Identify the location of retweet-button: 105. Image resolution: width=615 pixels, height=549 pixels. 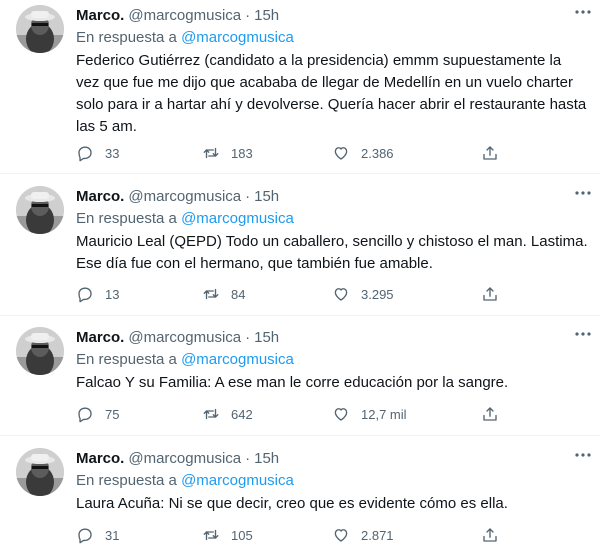
(227, 535).